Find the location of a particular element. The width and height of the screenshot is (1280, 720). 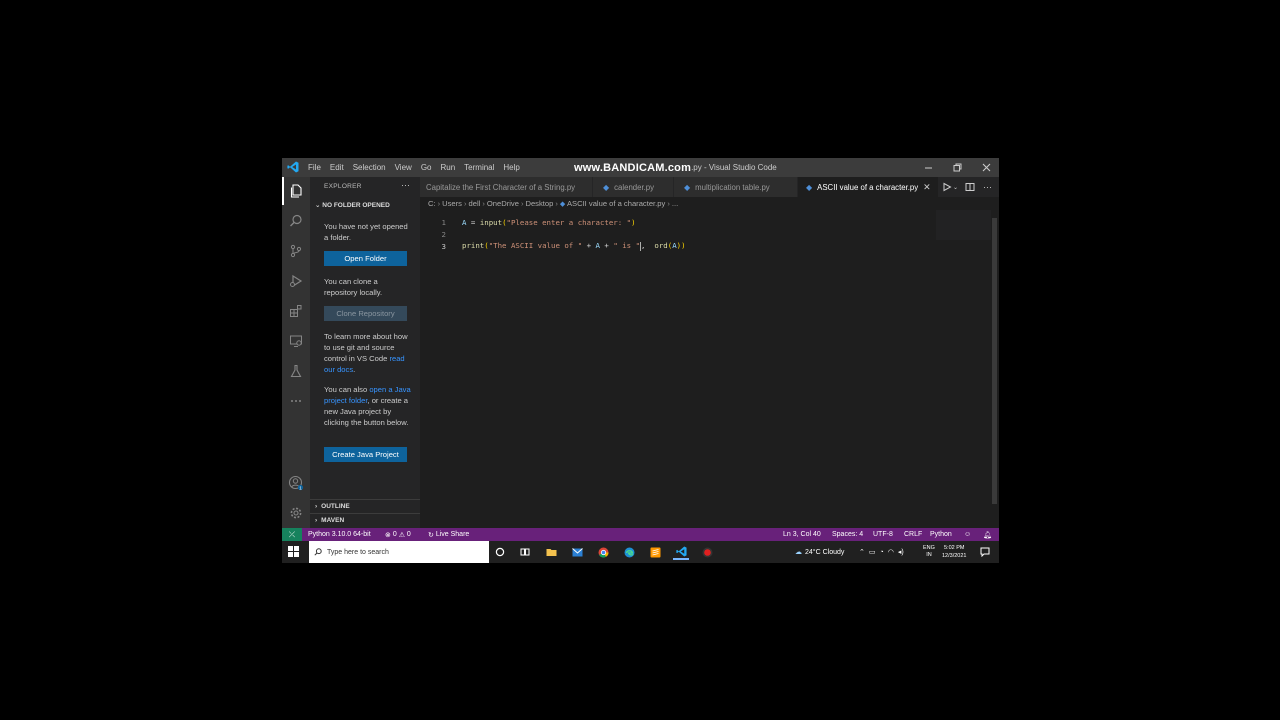

clock: 5:02 PM 12/3/2021 is located at coordinates (954, 552).